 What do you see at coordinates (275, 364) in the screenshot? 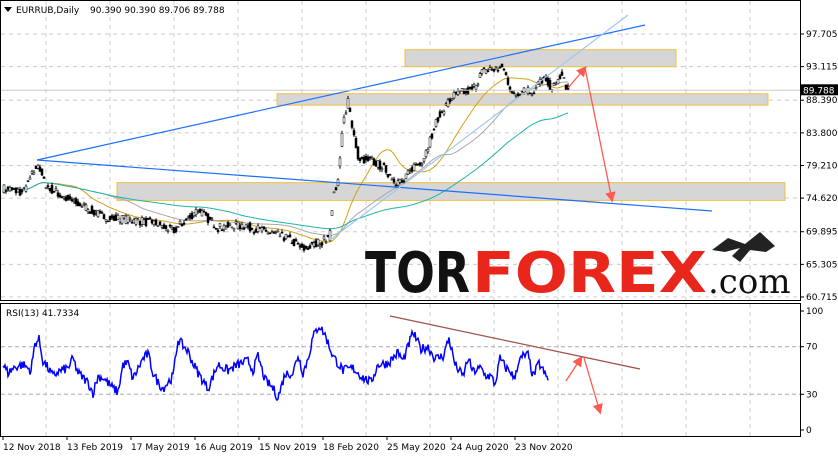
I see `rsi-line` at bounding box center [275, 364].